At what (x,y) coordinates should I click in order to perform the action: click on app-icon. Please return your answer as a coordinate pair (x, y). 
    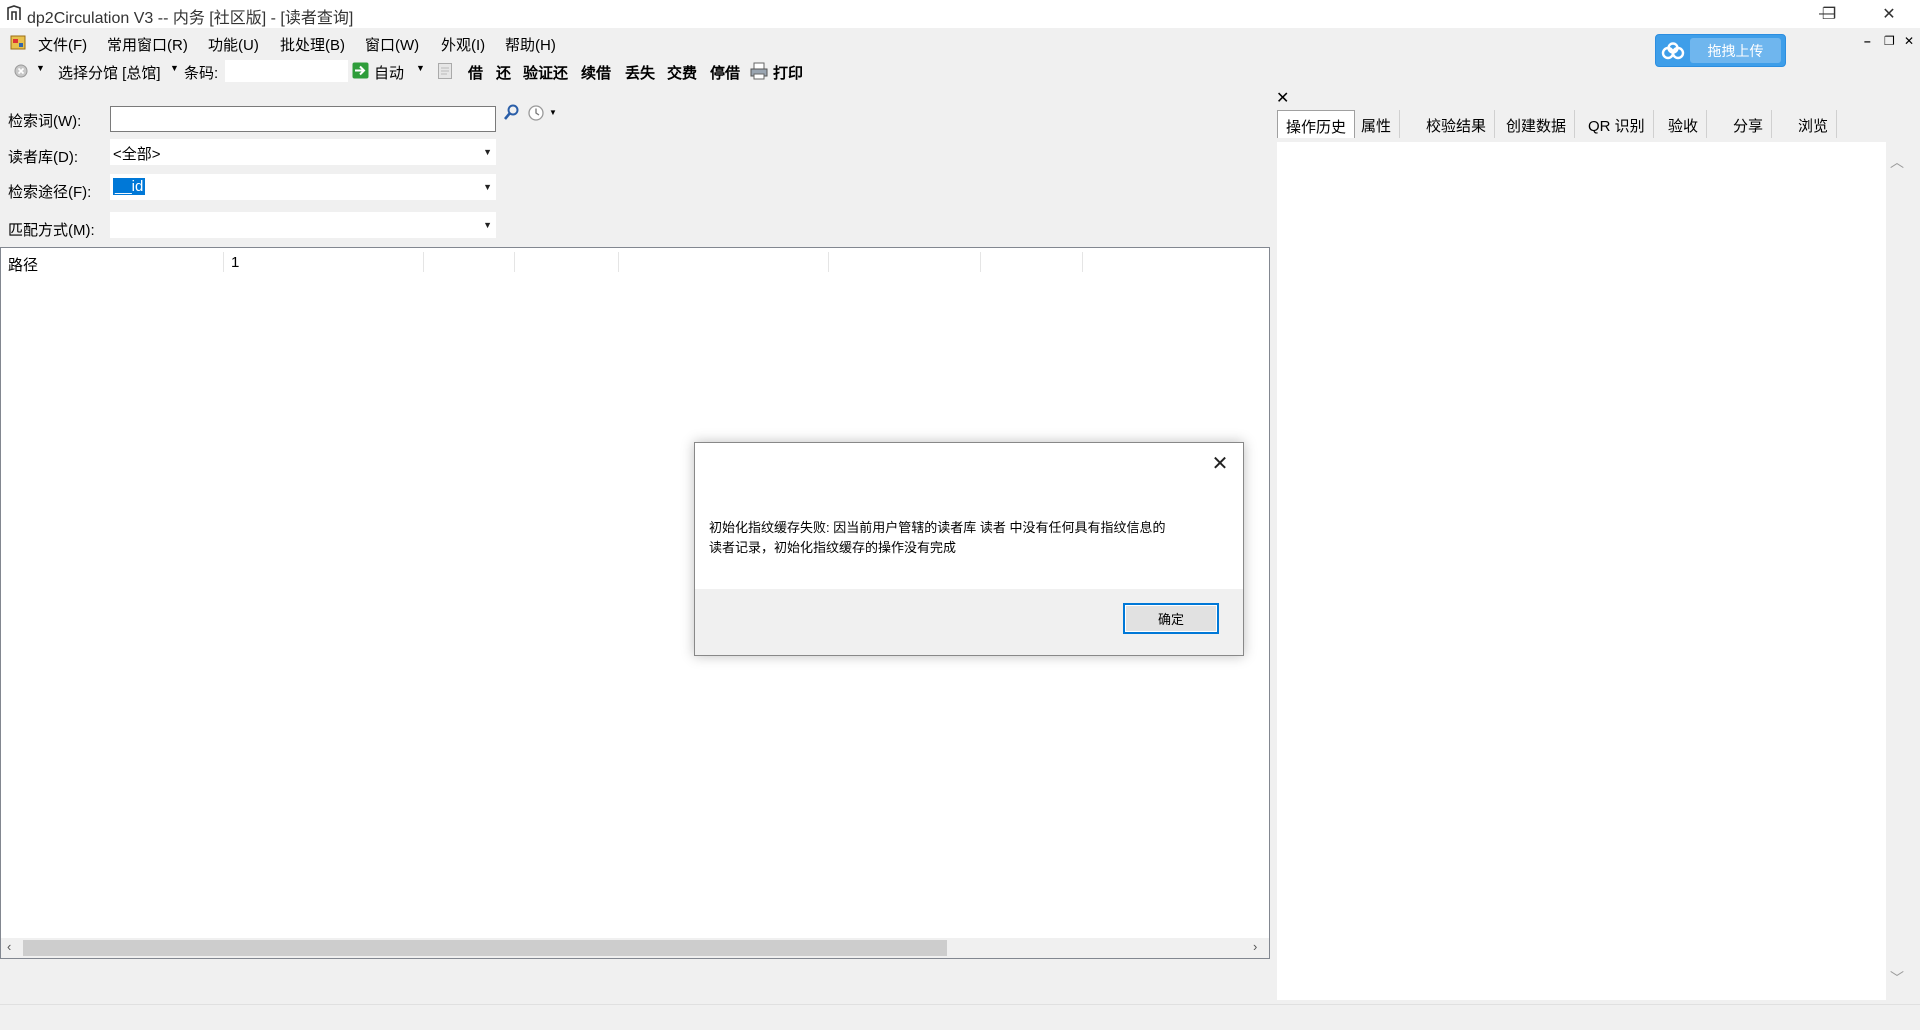
    Looking at the image, I should click on (14, 12).